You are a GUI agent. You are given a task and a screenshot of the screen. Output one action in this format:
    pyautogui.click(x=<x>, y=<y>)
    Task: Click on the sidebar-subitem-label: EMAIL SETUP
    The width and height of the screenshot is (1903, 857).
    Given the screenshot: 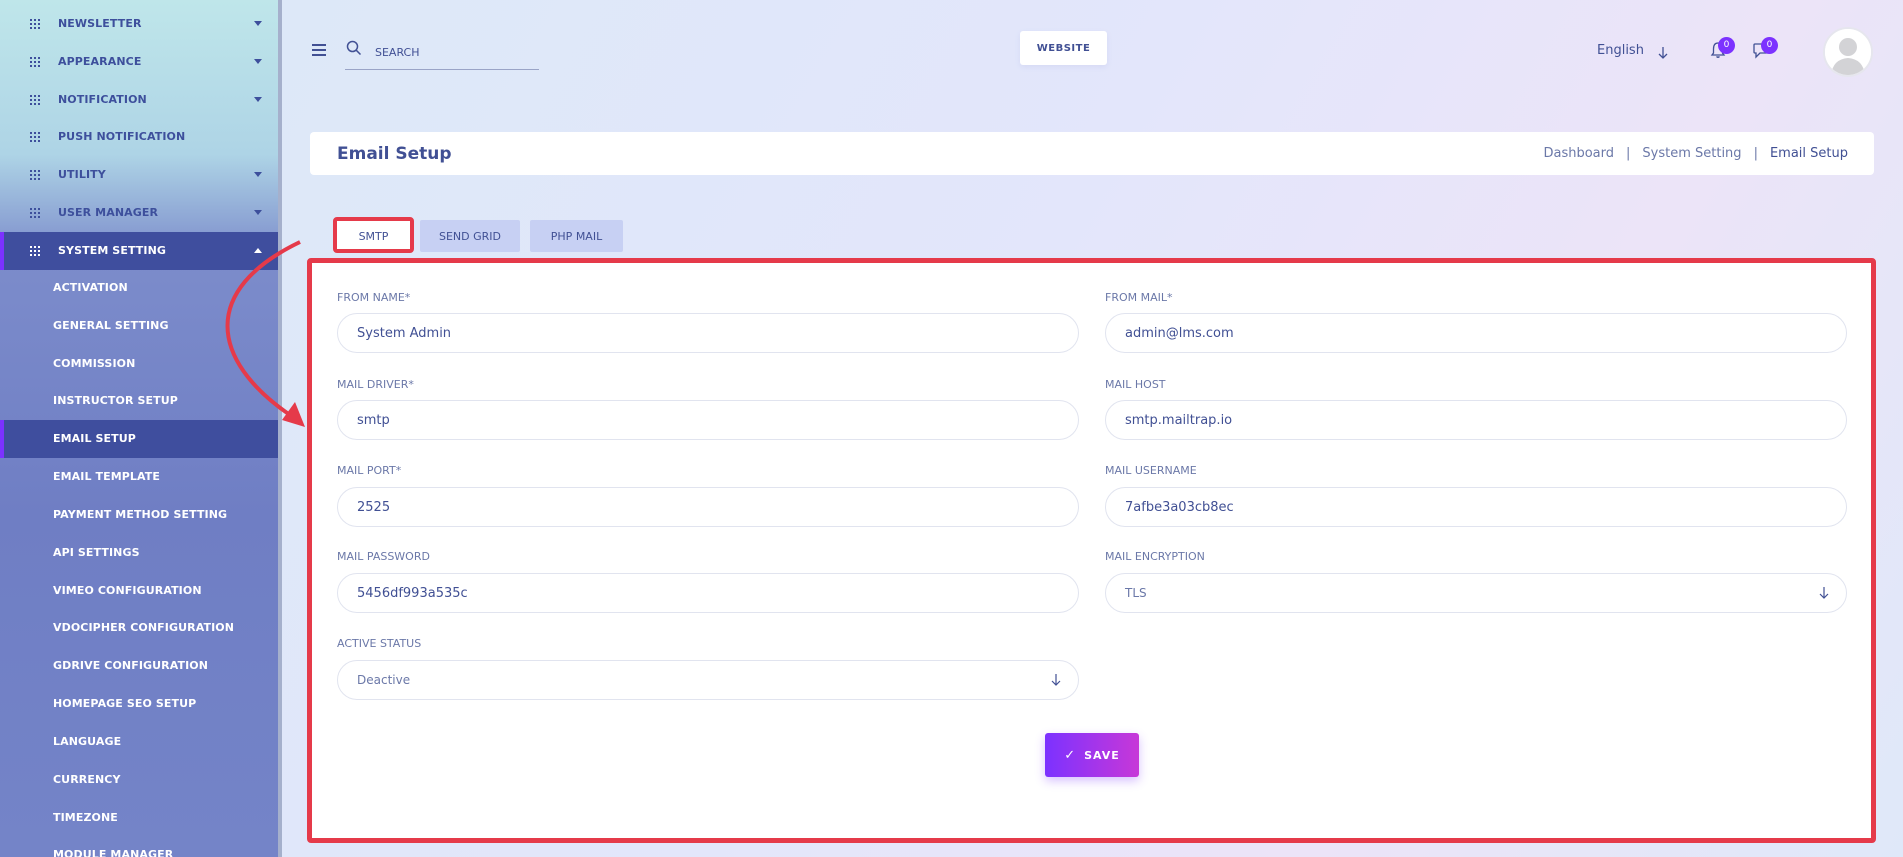 What is the action you would take?
    pyautogui.click(x=94, y=438)
    